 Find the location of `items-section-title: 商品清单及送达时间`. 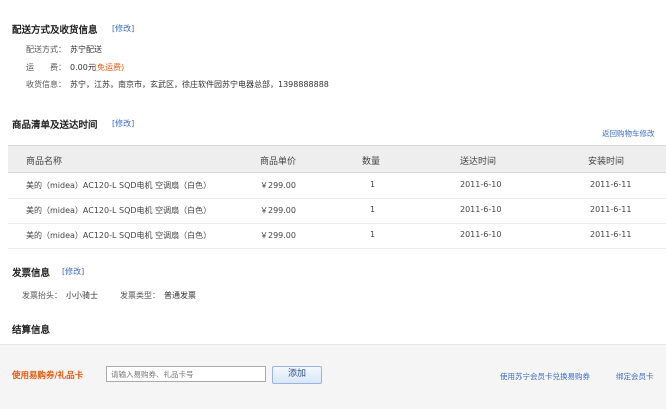

items-section-title: 商品清单及送达时间 is located at coordinates (55, 125).